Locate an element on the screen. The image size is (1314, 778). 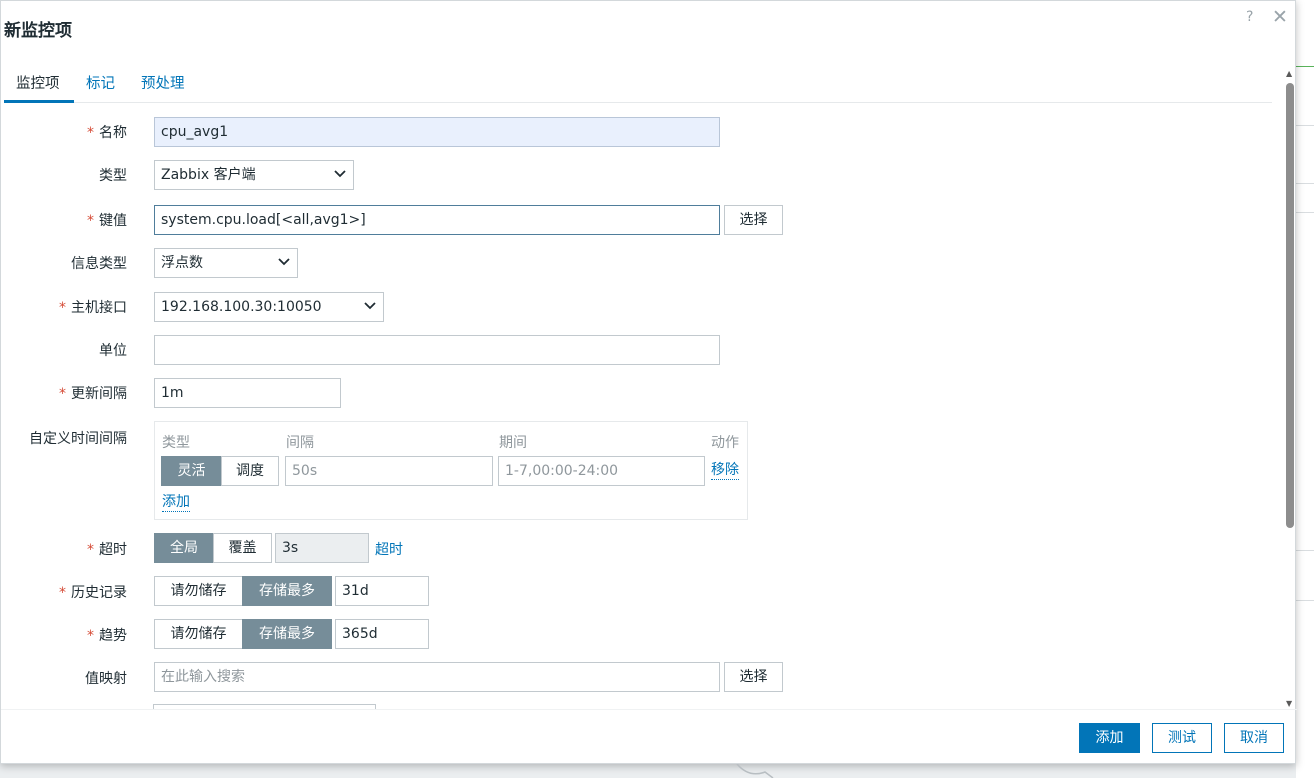
scheduling-toggle: 调度 is located at coordinates (250, 471).